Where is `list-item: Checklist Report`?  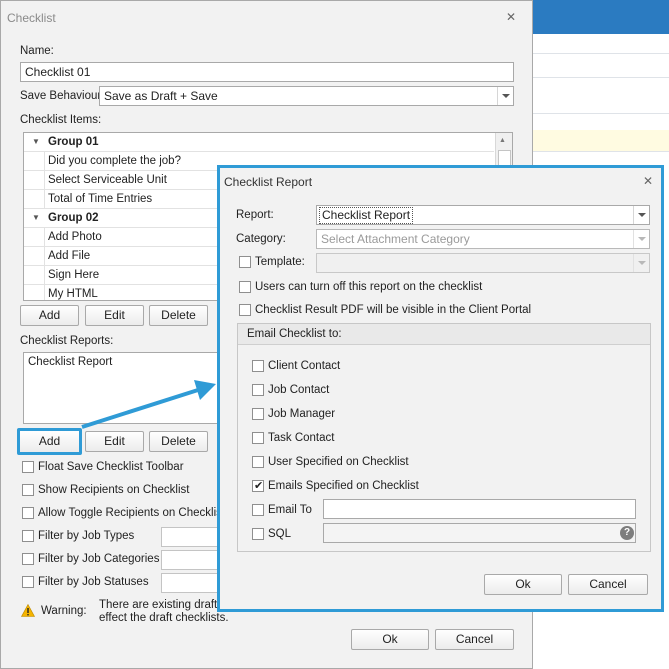
list-item: Checklist Report is located at coordinates (123, 362).